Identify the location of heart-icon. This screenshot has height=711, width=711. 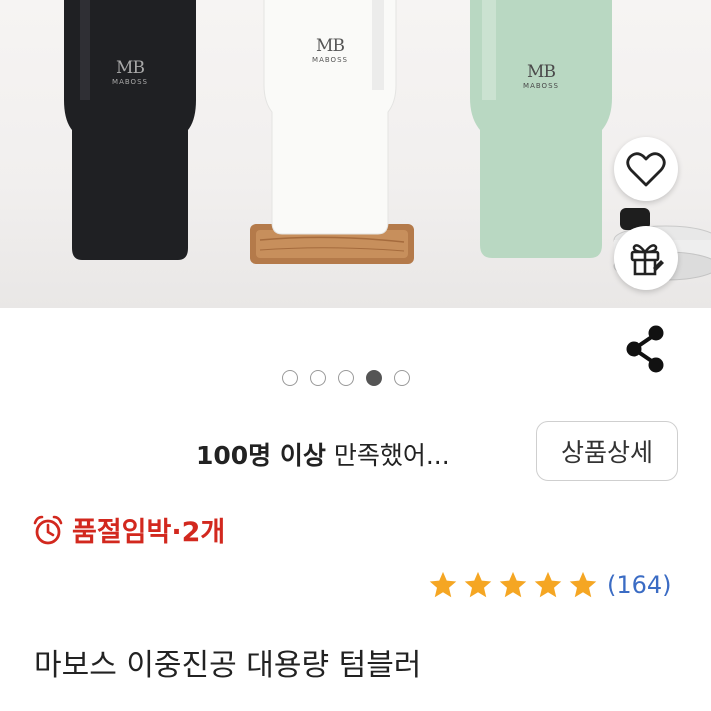
(646, 169).